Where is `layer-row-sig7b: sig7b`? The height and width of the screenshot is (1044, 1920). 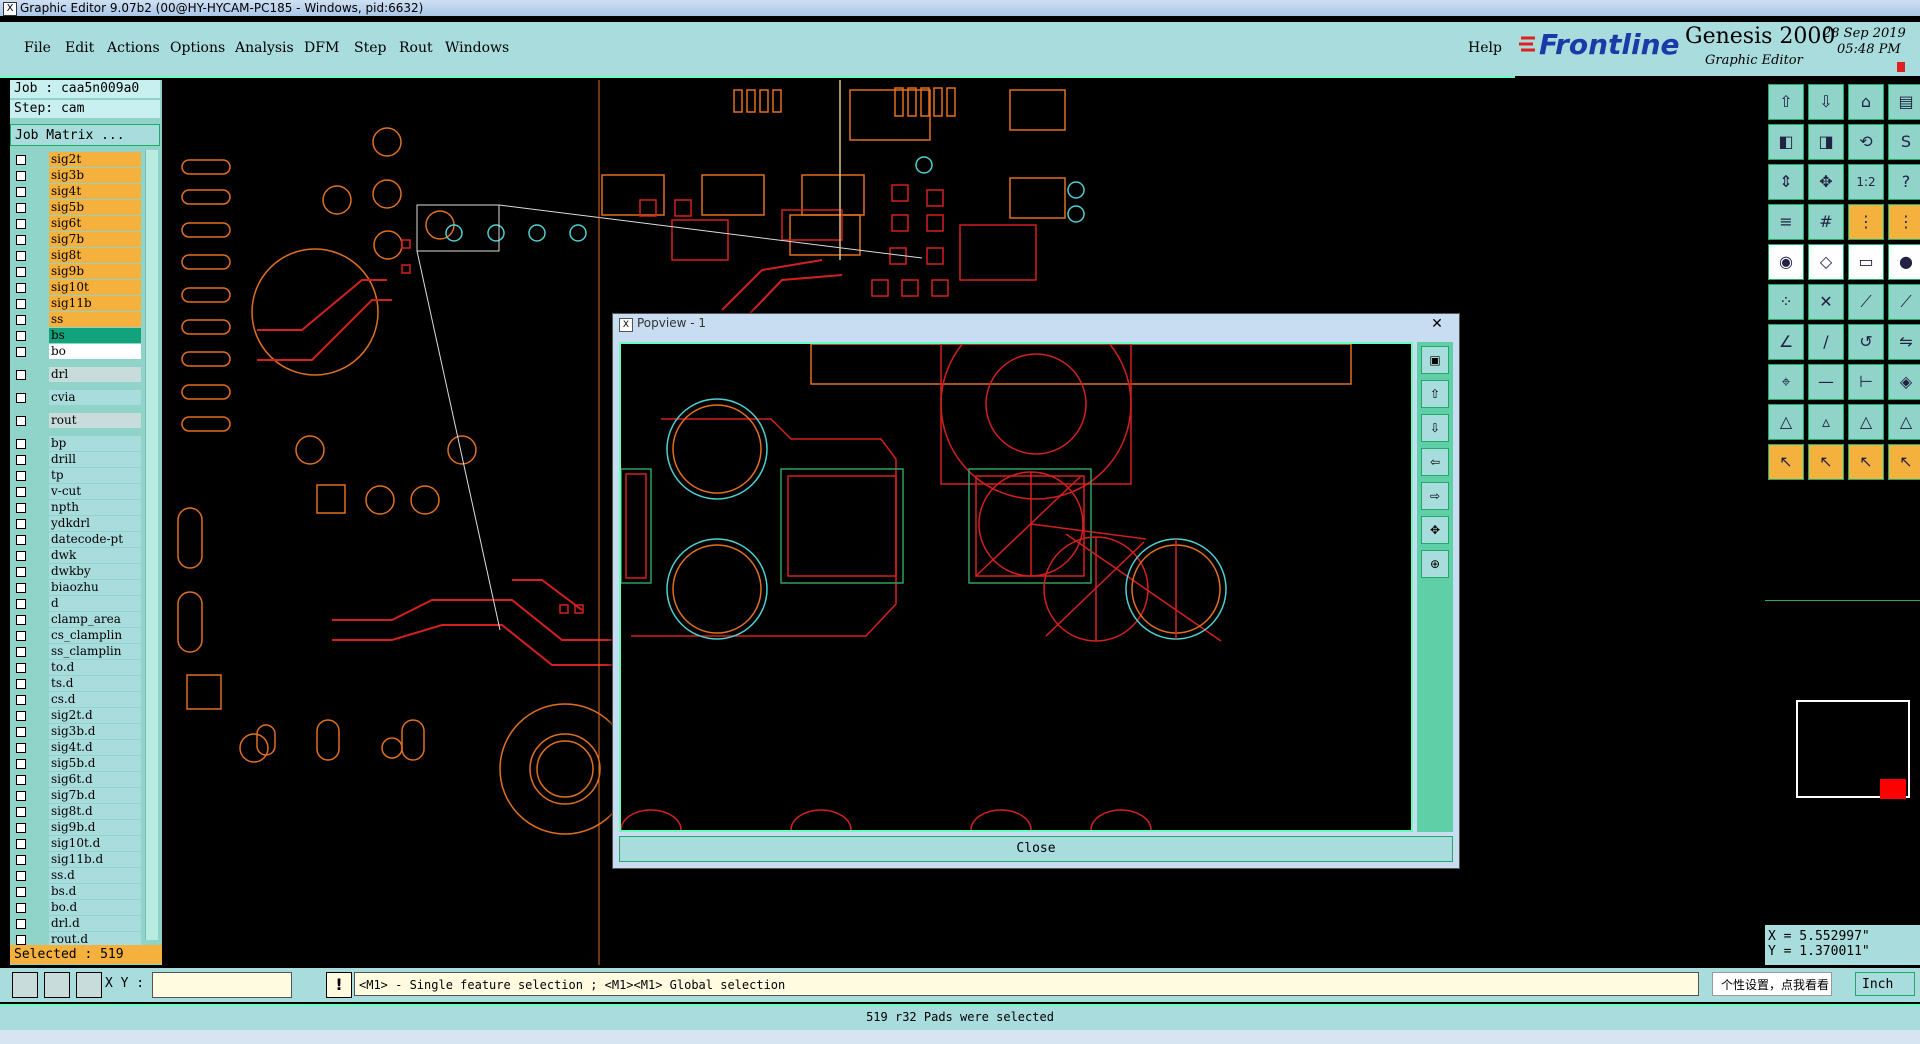 layer-row-sig7b: sig7b is located at coordinates (80, 239).